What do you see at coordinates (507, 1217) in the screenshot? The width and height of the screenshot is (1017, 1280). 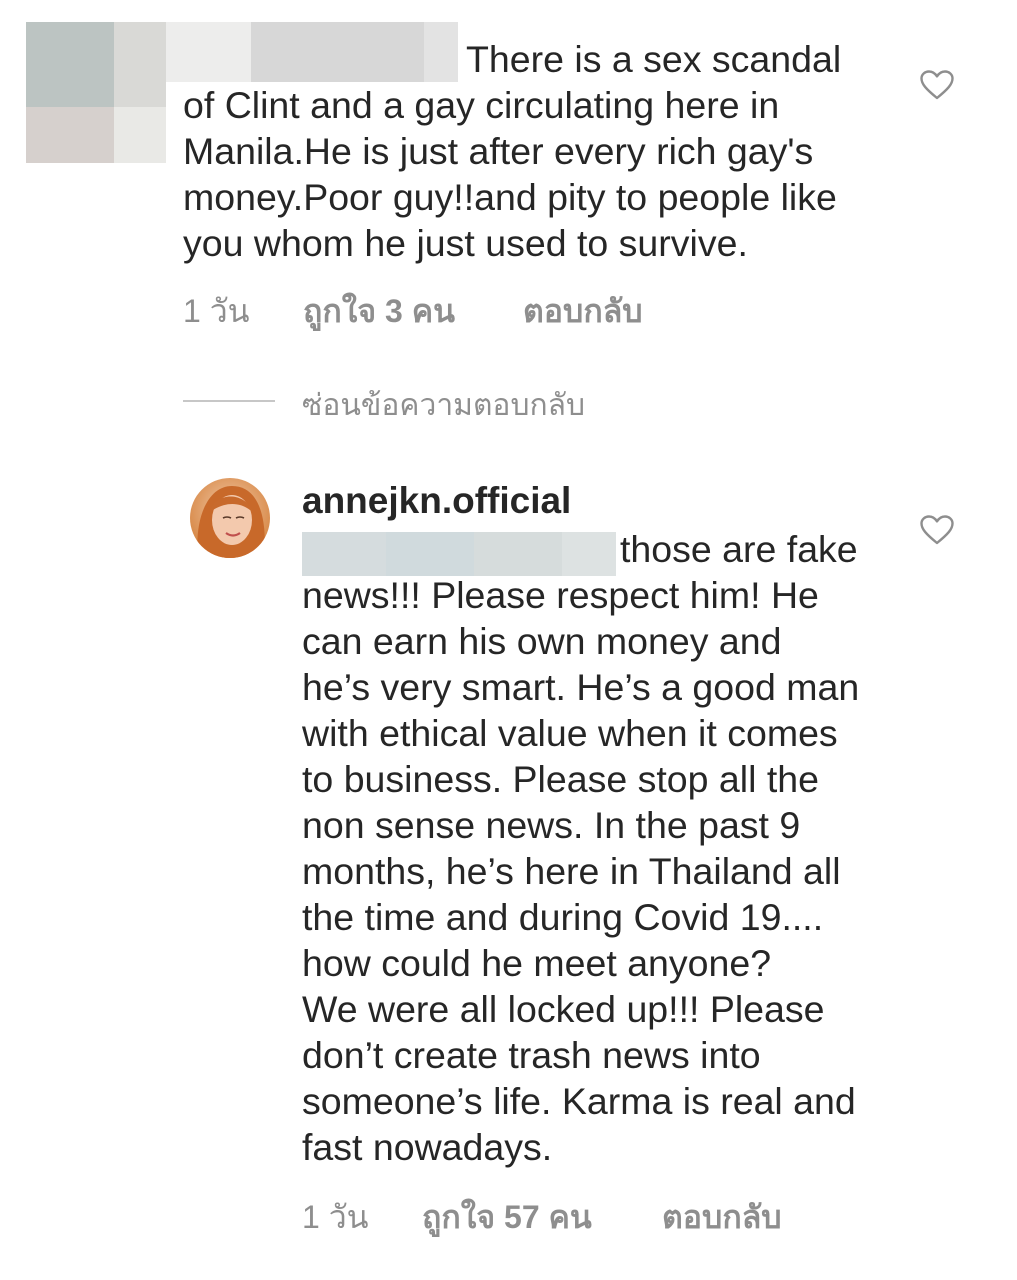 I see `like-count-link: ถูกใจ 57 คน` at bounding box center [507, 1217].